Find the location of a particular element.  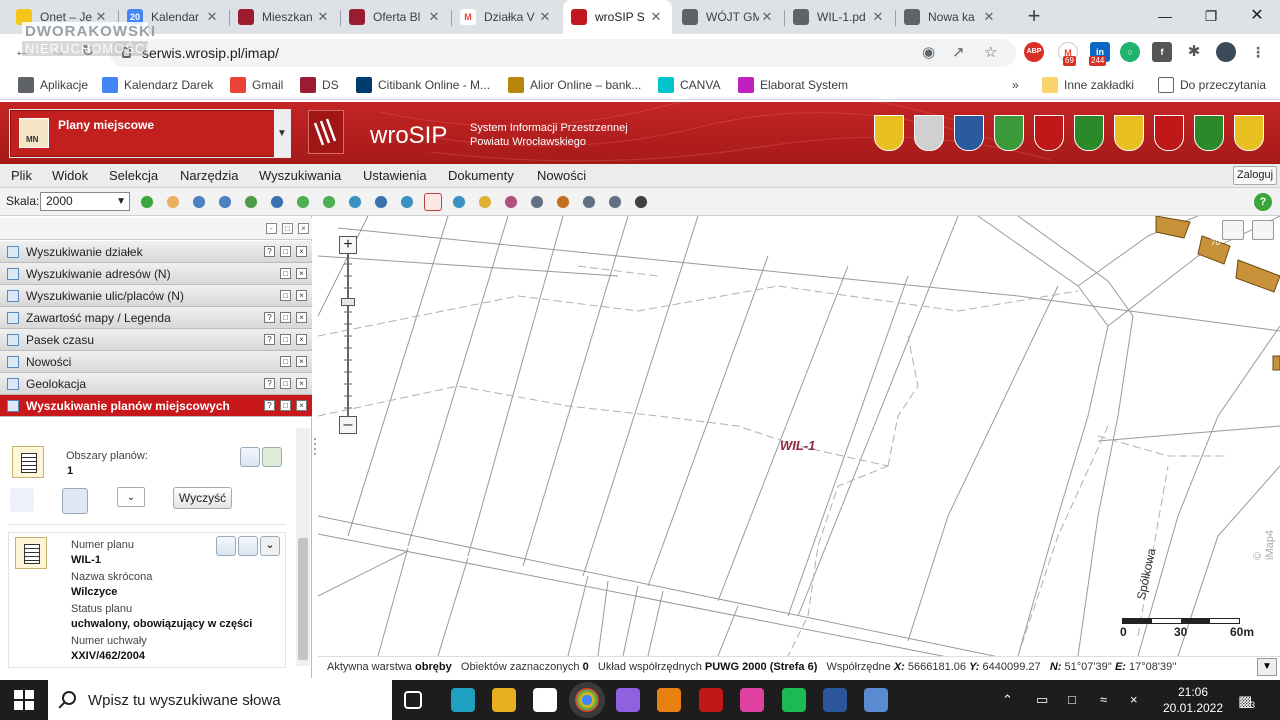

menu-kebab-icon: ⋮ is located at coordinates (1258, 52).